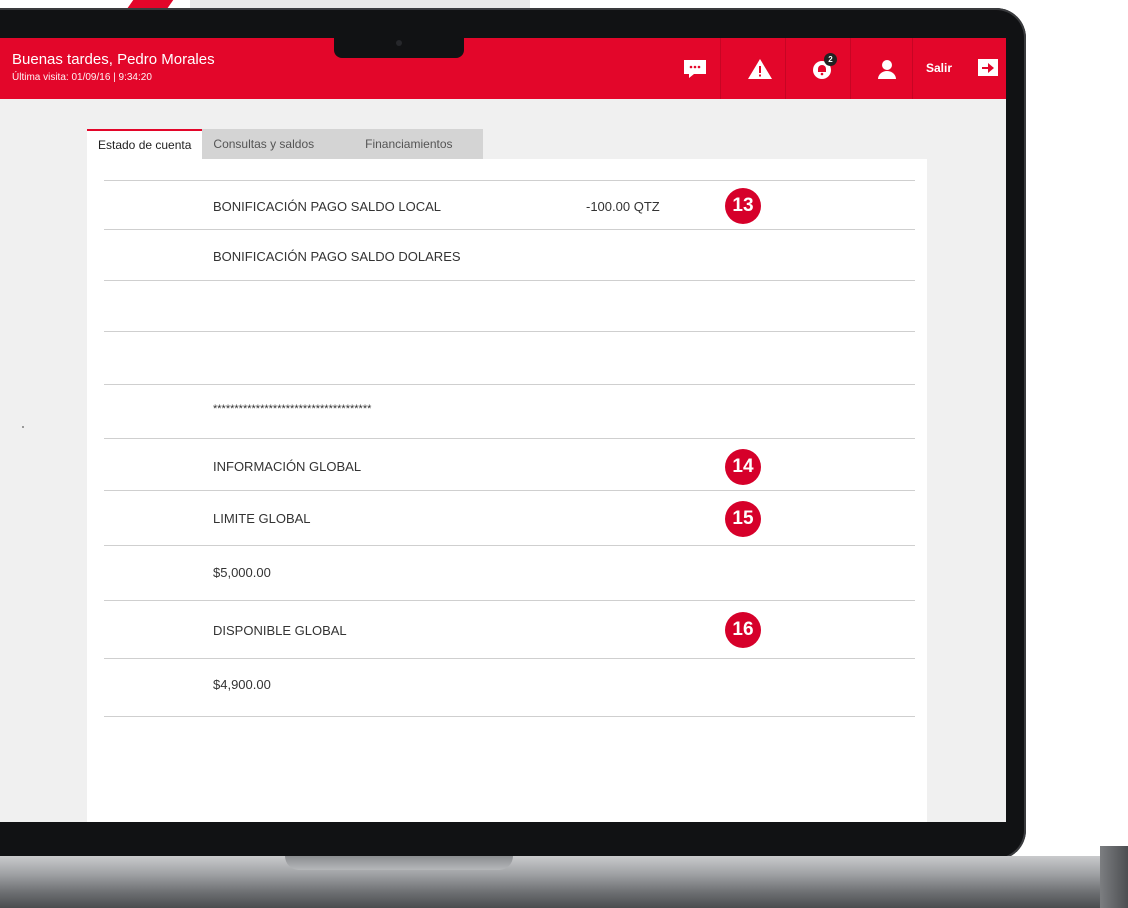 This screenshot has width=1128, height=908. I want to click on camera-notch, so click(399, 46).